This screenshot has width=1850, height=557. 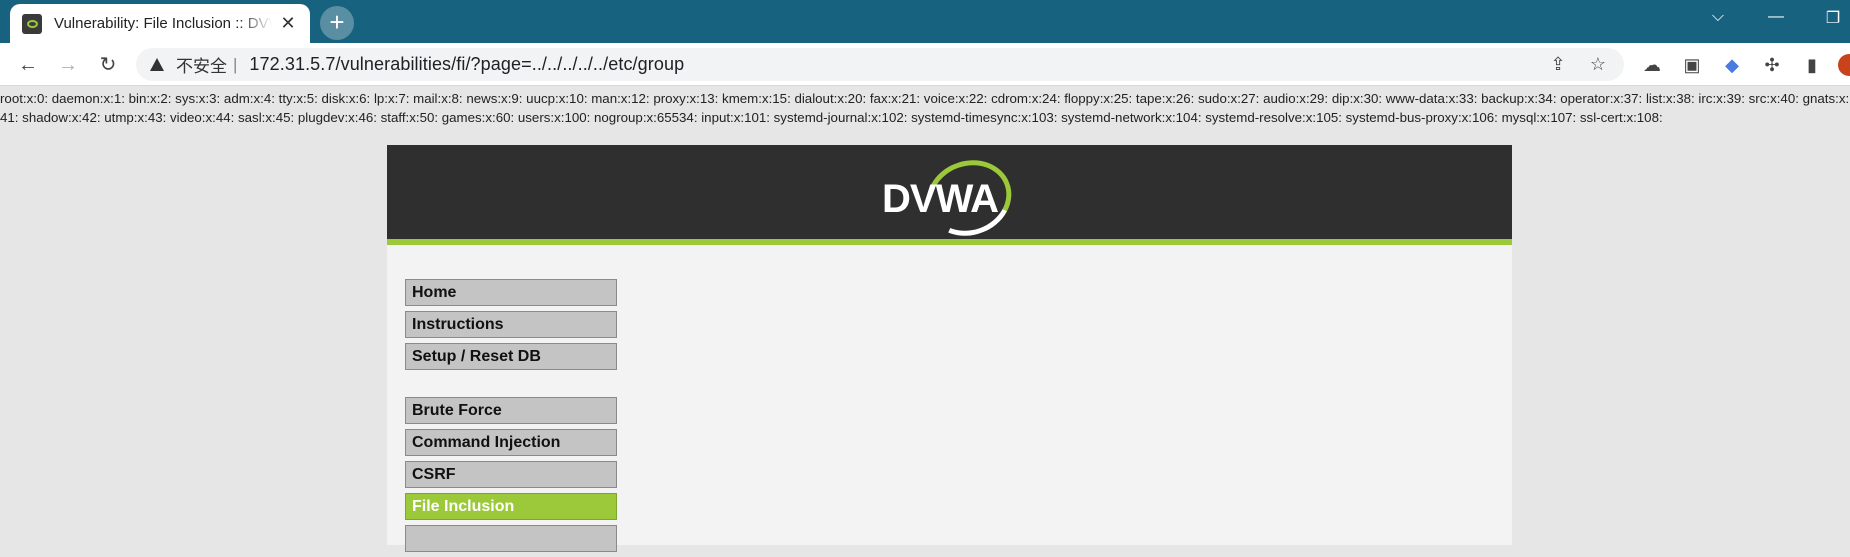 I want to click on security-label: 不安全, so click(x=201, y=64).